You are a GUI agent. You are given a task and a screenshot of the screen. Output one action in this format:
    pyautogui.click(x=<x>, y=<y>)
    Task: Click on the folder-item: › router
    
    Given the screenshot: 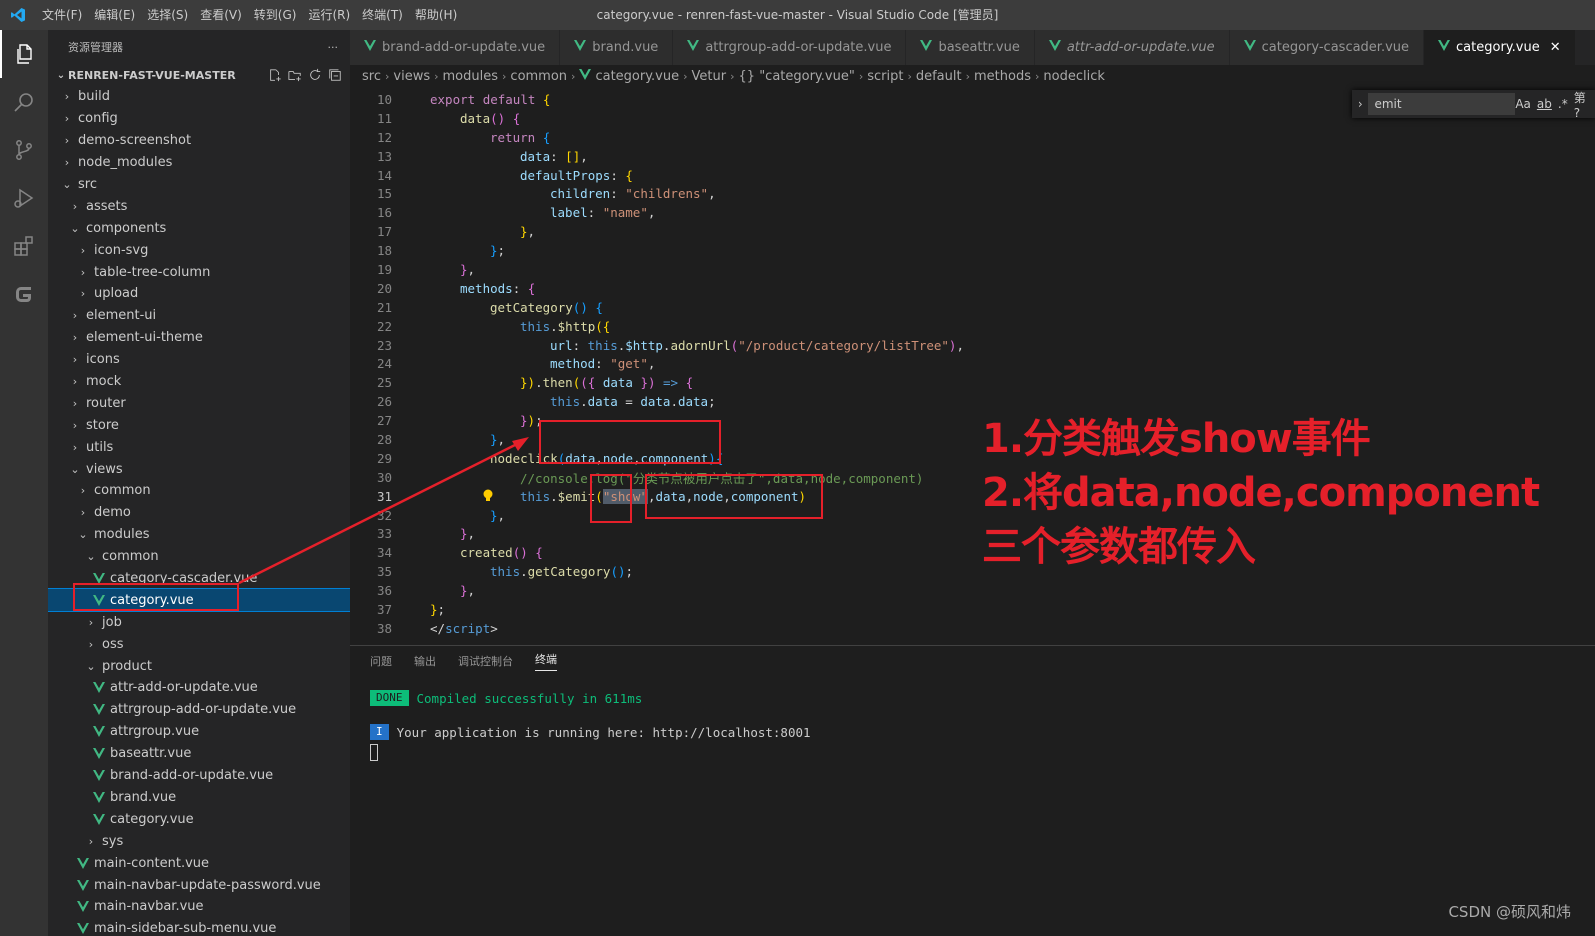 What is the action you would take?
    pyautogui.click(x=199, y=403)
    